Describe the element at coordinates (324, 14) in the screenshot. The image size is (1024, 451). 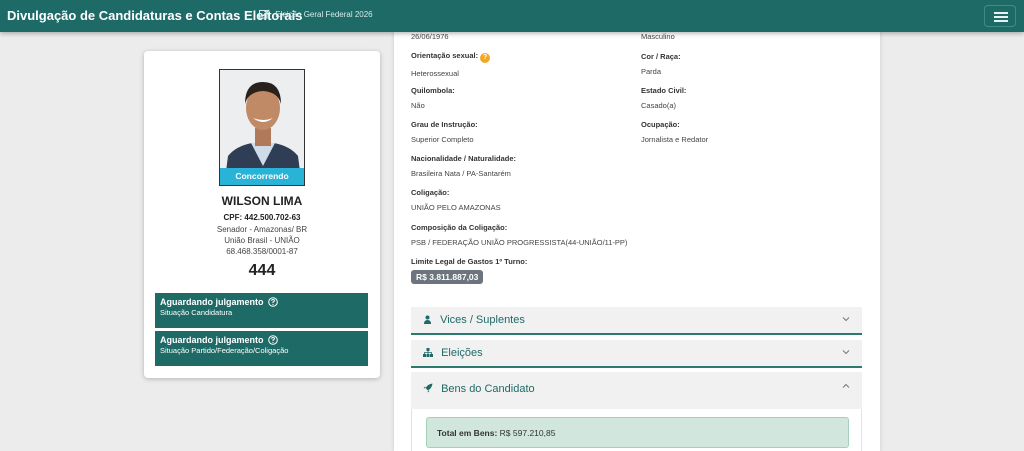
I see `election-label: Eleição Geral Federal 2026` at that location.